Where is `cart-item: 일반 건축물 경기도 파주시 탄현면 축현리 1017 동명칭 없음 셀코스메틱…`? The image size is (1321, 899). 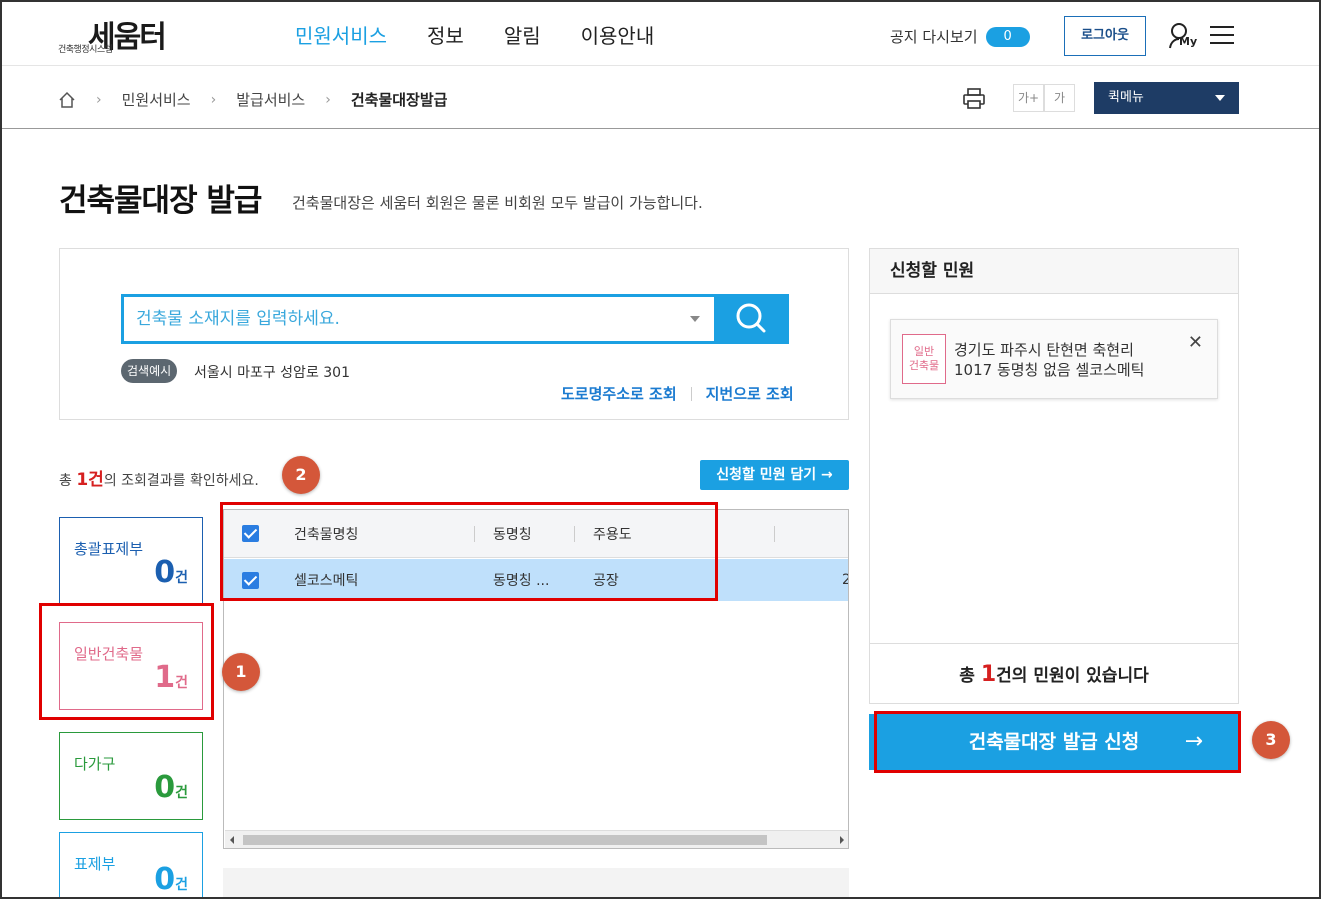 cart-item: 일반 건축물 경기도 파주시 탄현면 축현리 1017 동명칭 없음 셀코스메틱… is located at coordinates (1054, 359).